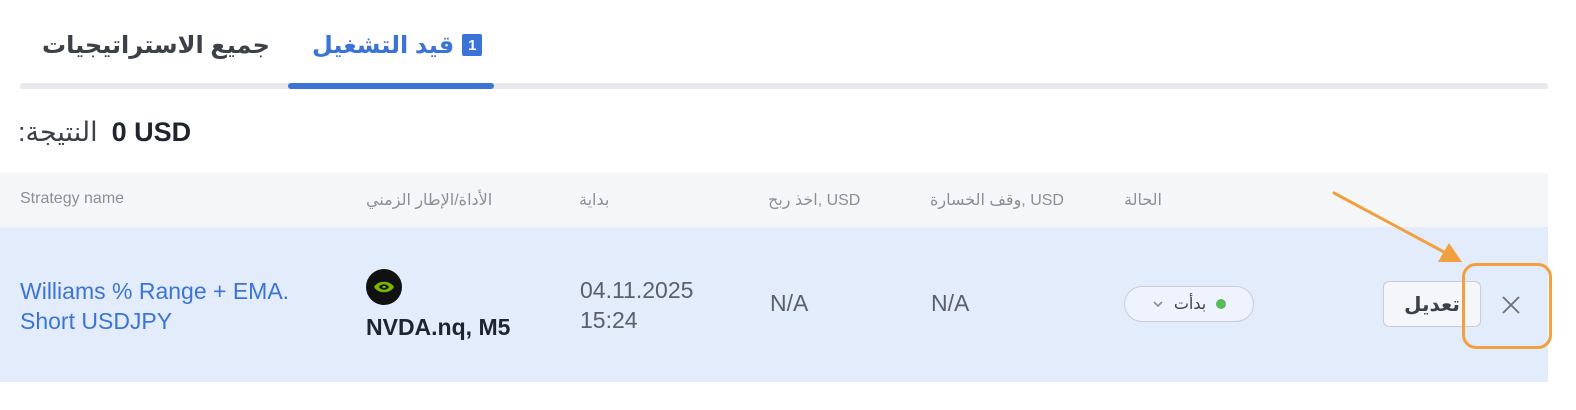 The width and height of the screenshot is (1576, 410). I want to click on tab-all-strategies-label: جميع الاستراتيجيات, so click(156, 45).